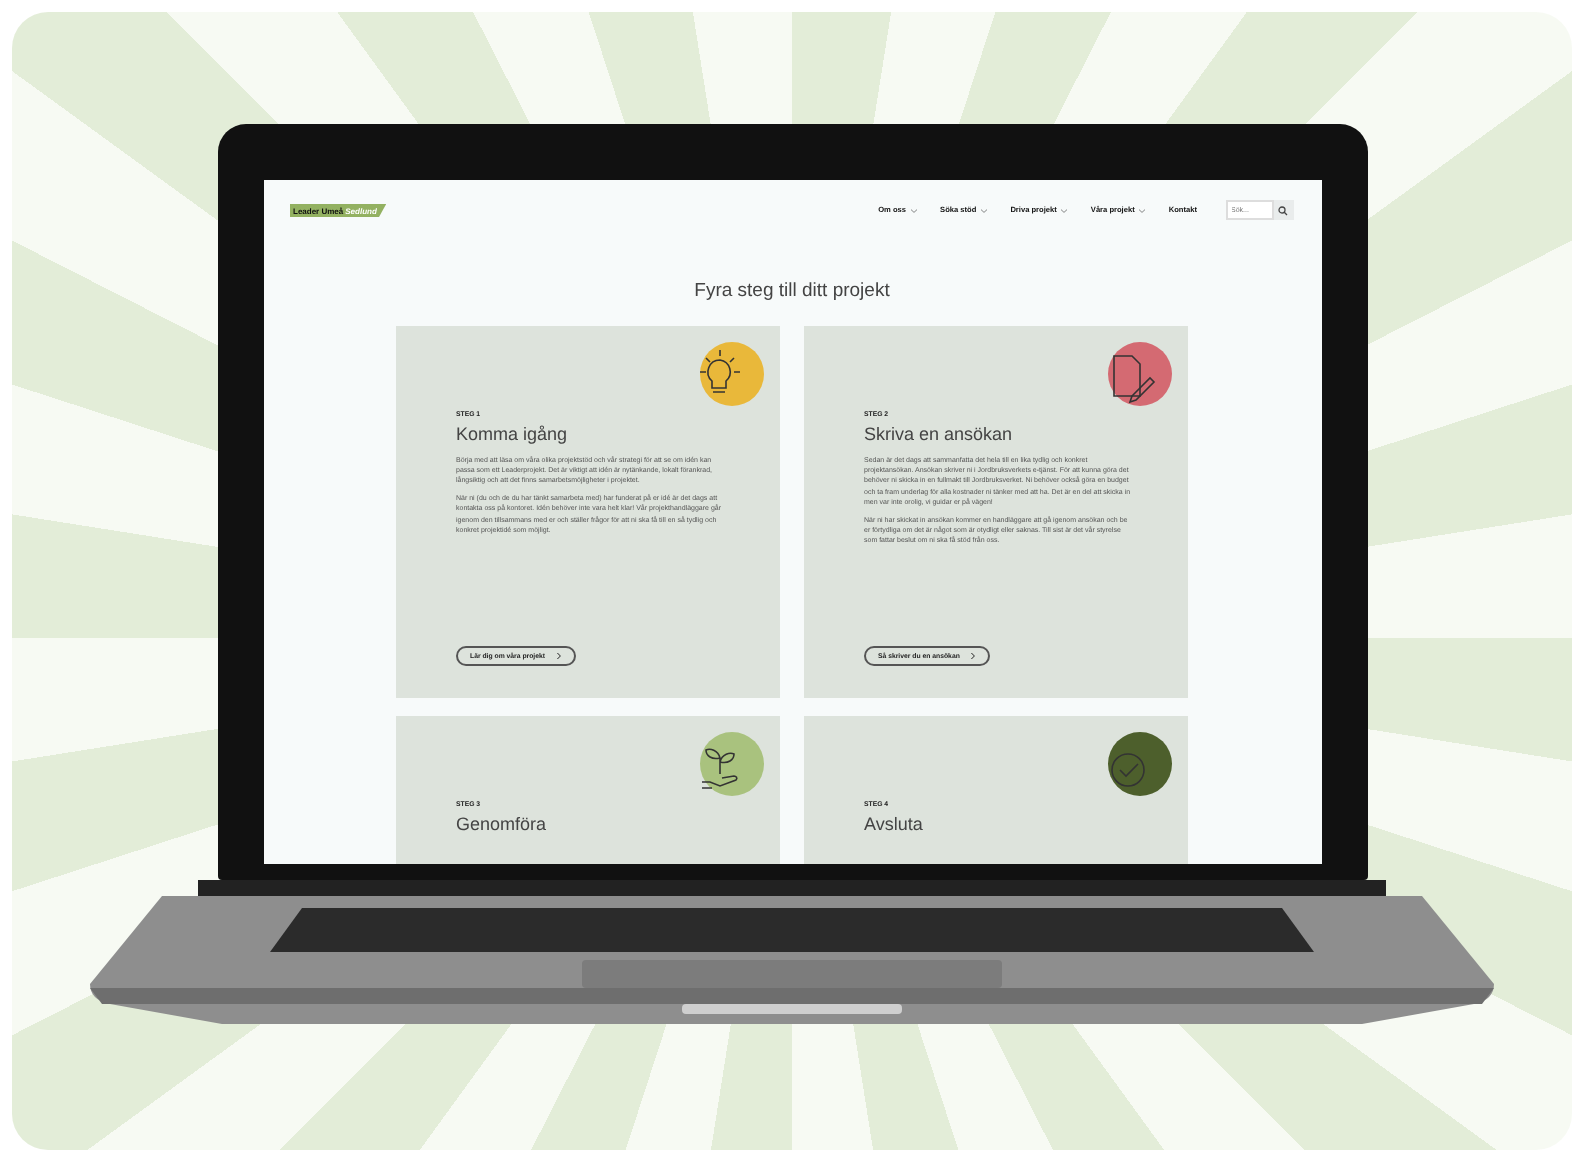 The image size is (1584, 1162). Describe the element at coordinates (792, 291) in the screenshot. I see `section-heading: Fyra steg till ditt projekt` at that location.